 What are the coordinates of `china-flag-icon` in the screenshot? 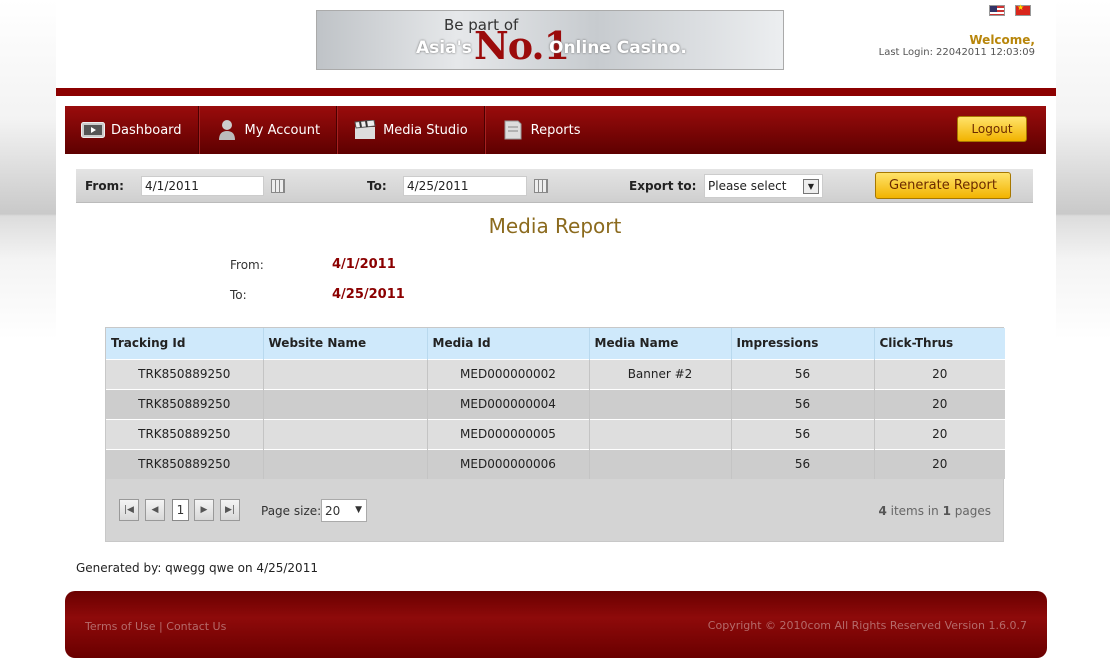 It's located at (1023, 9).